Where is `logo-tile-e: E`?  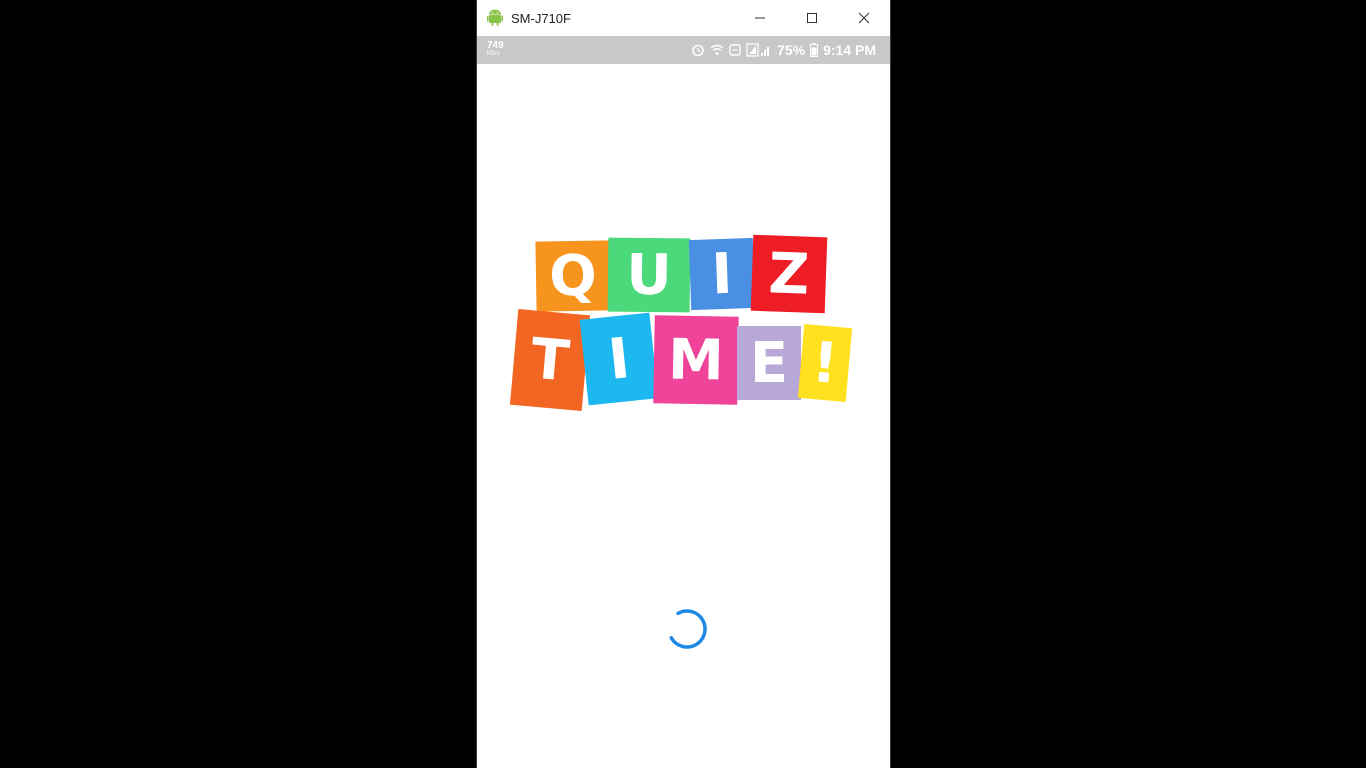 logo-tile-e: E is located at coordinates (769, 363).